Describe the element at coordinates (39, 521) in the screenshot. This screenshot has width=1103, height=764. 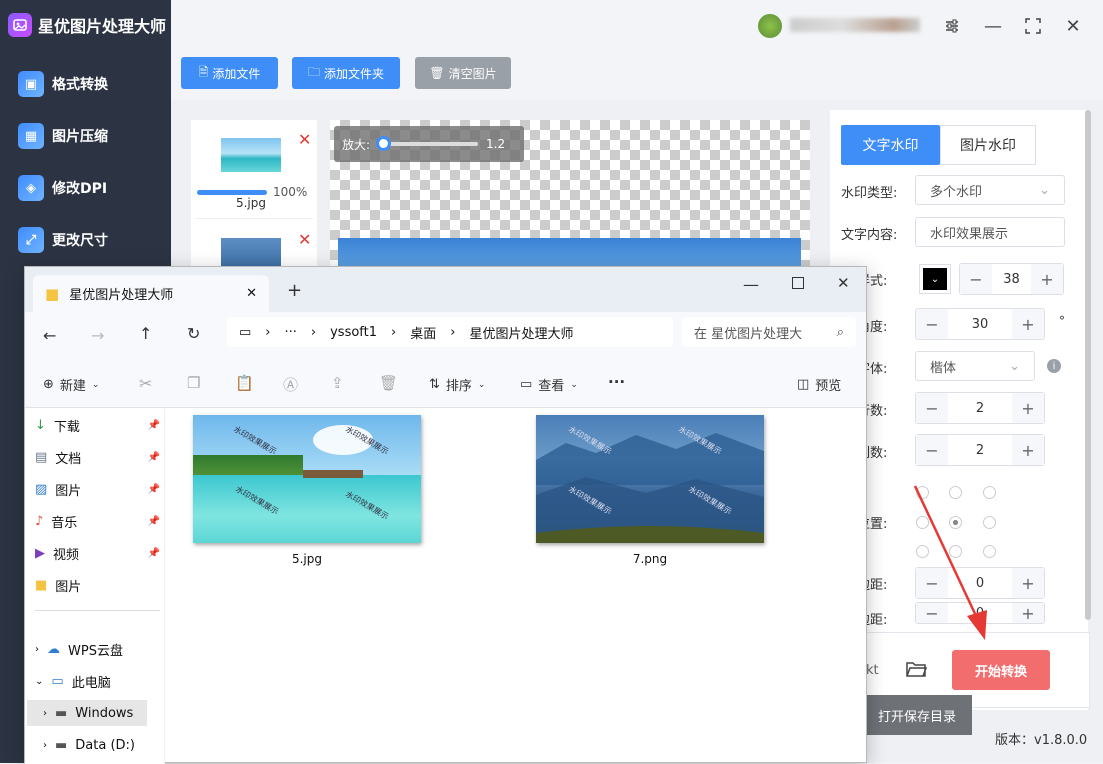
I see `music-icon: ♪` at that location.